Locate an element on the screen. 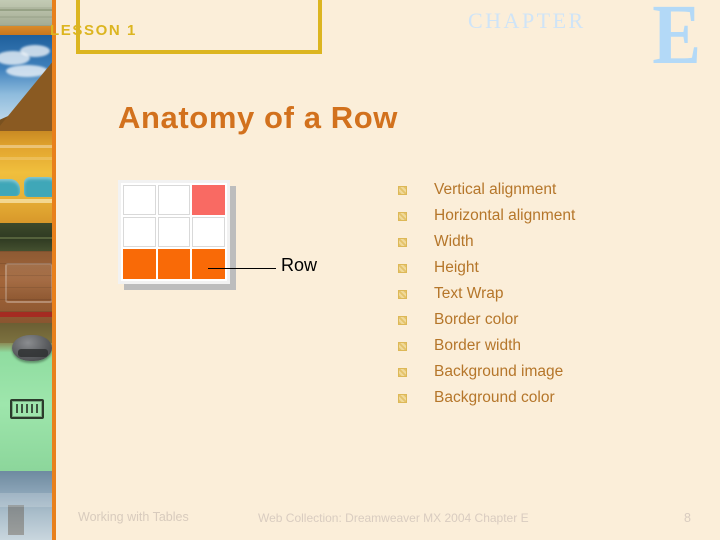 The image size is (720, 540). list-item: Border color is located at coordinates (548, 323).